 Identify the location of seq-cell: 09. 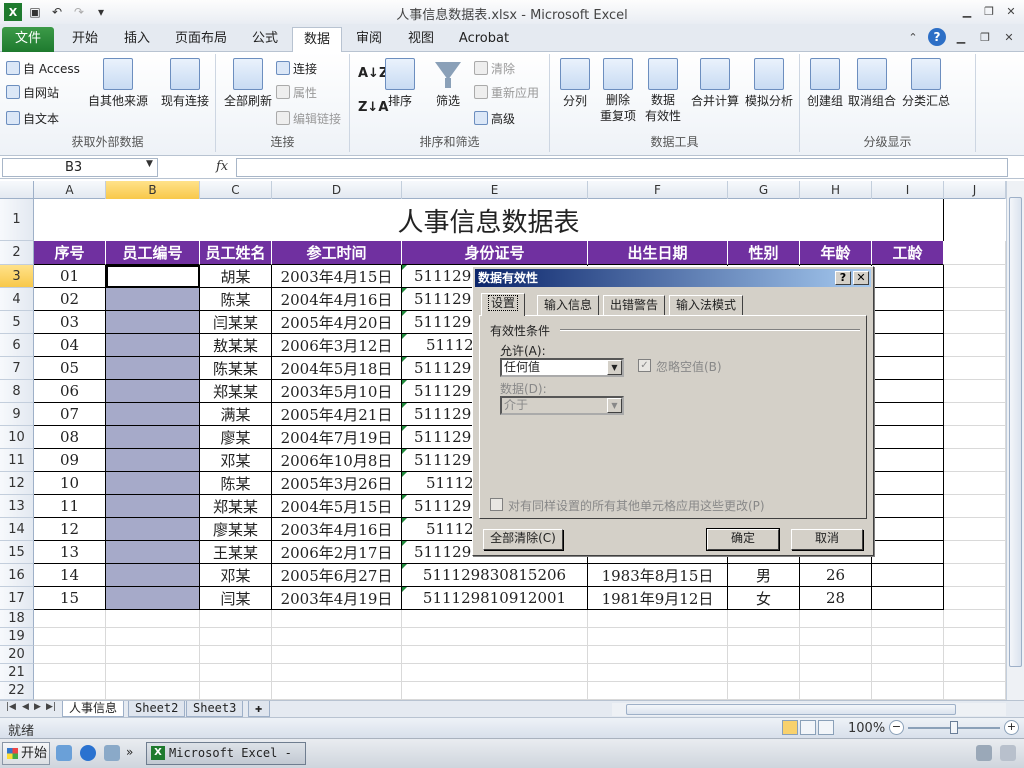
(70, 460).